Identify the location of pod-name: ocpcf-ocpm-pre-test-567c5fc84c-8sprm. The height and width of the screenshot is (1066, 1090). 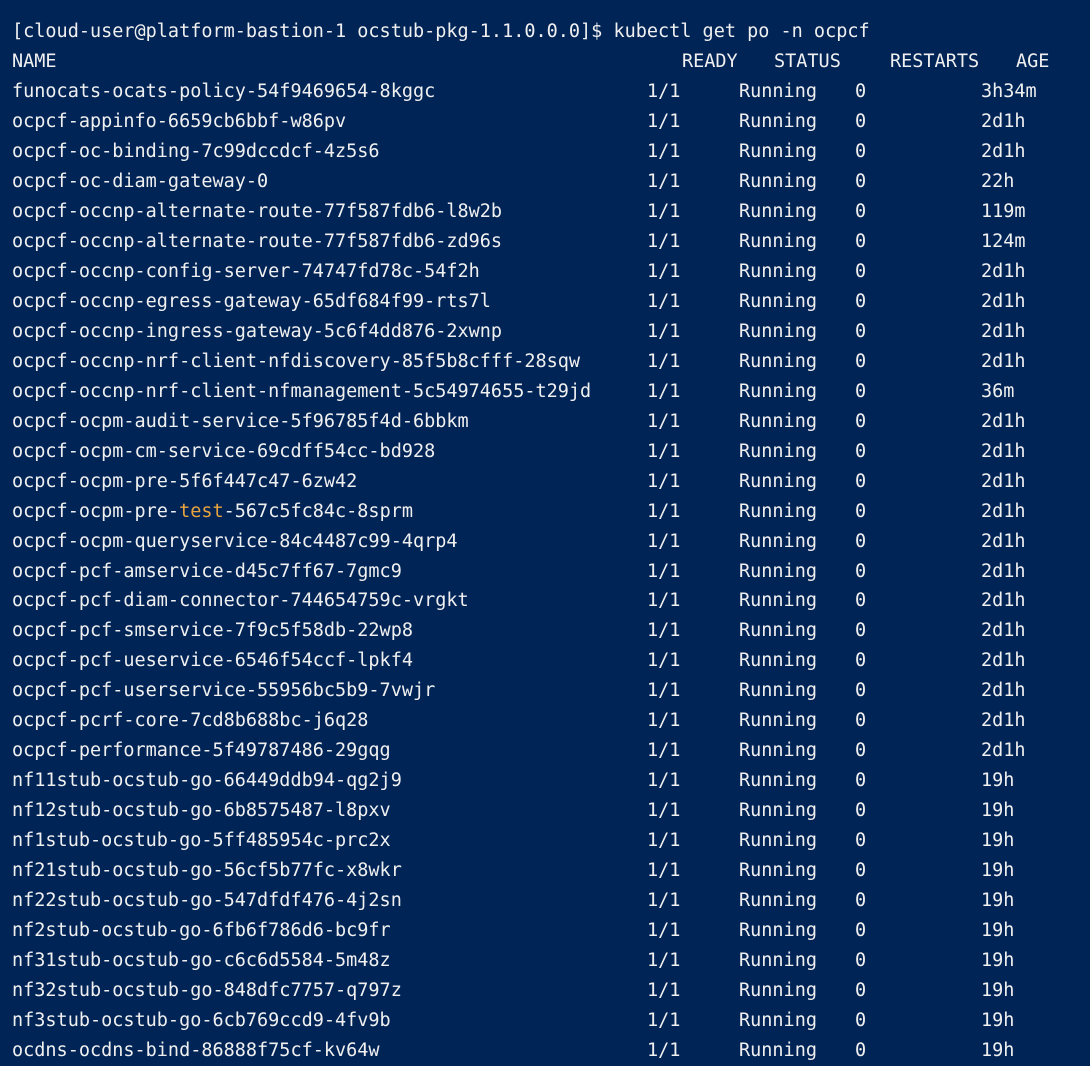
(212, 512).